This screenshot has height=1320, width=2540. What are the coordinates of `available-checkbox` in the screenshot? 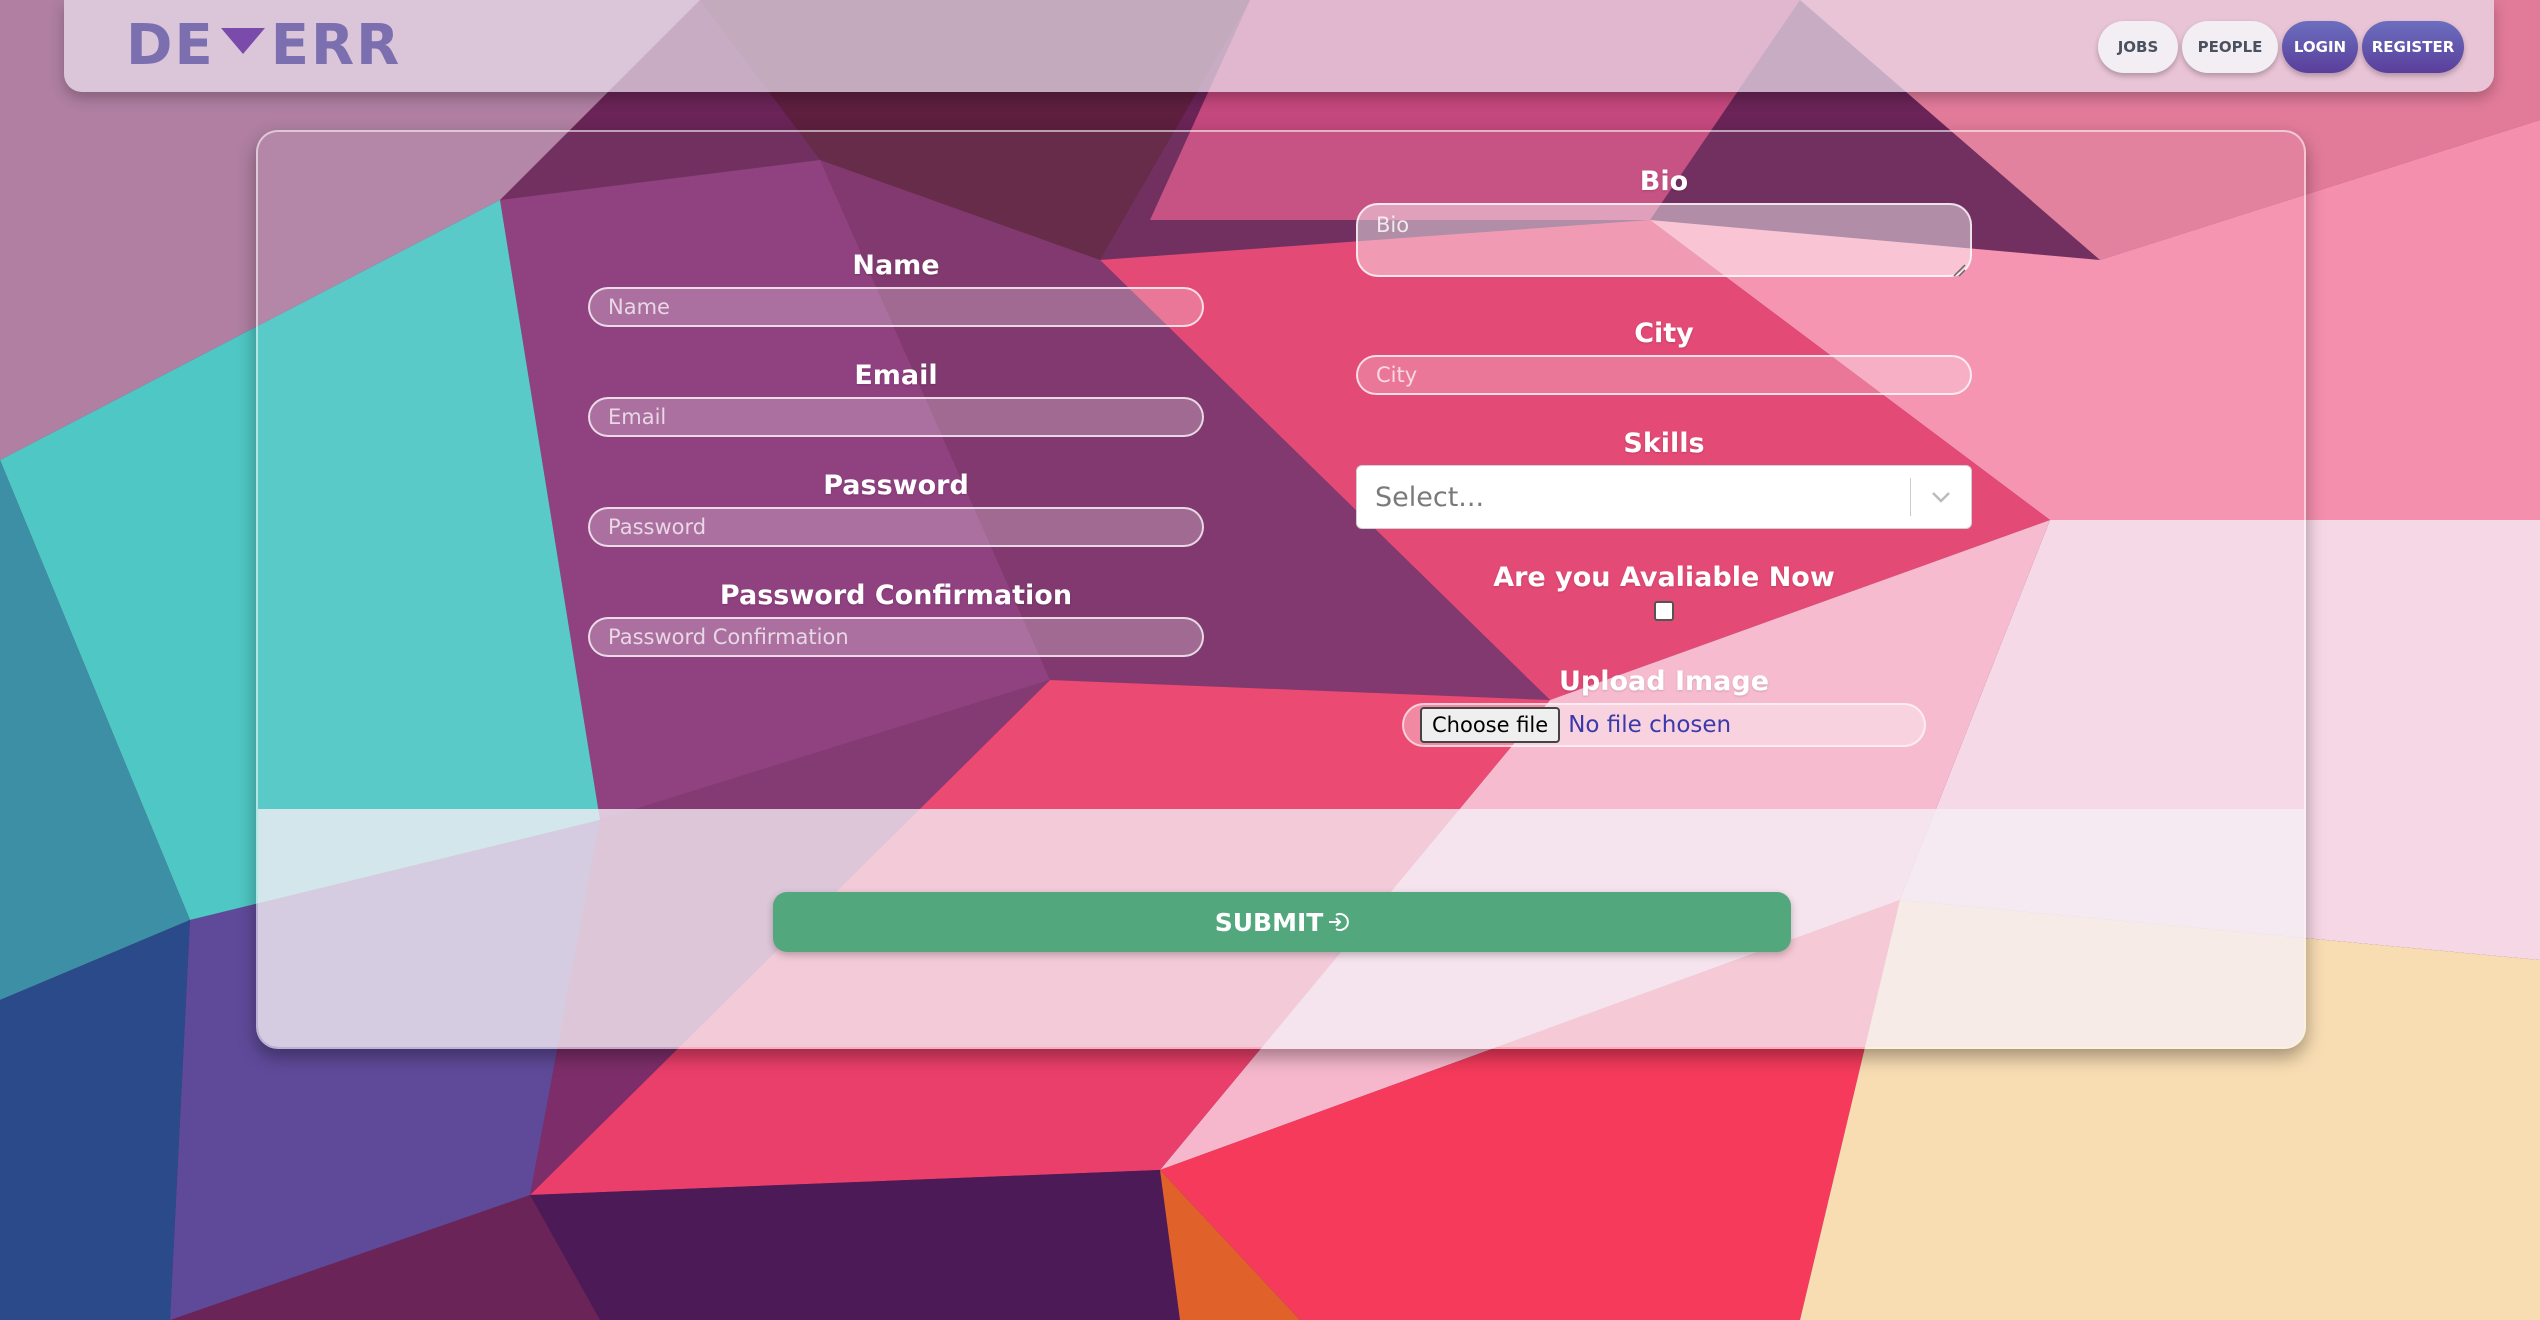 It's located at (1664, 611).